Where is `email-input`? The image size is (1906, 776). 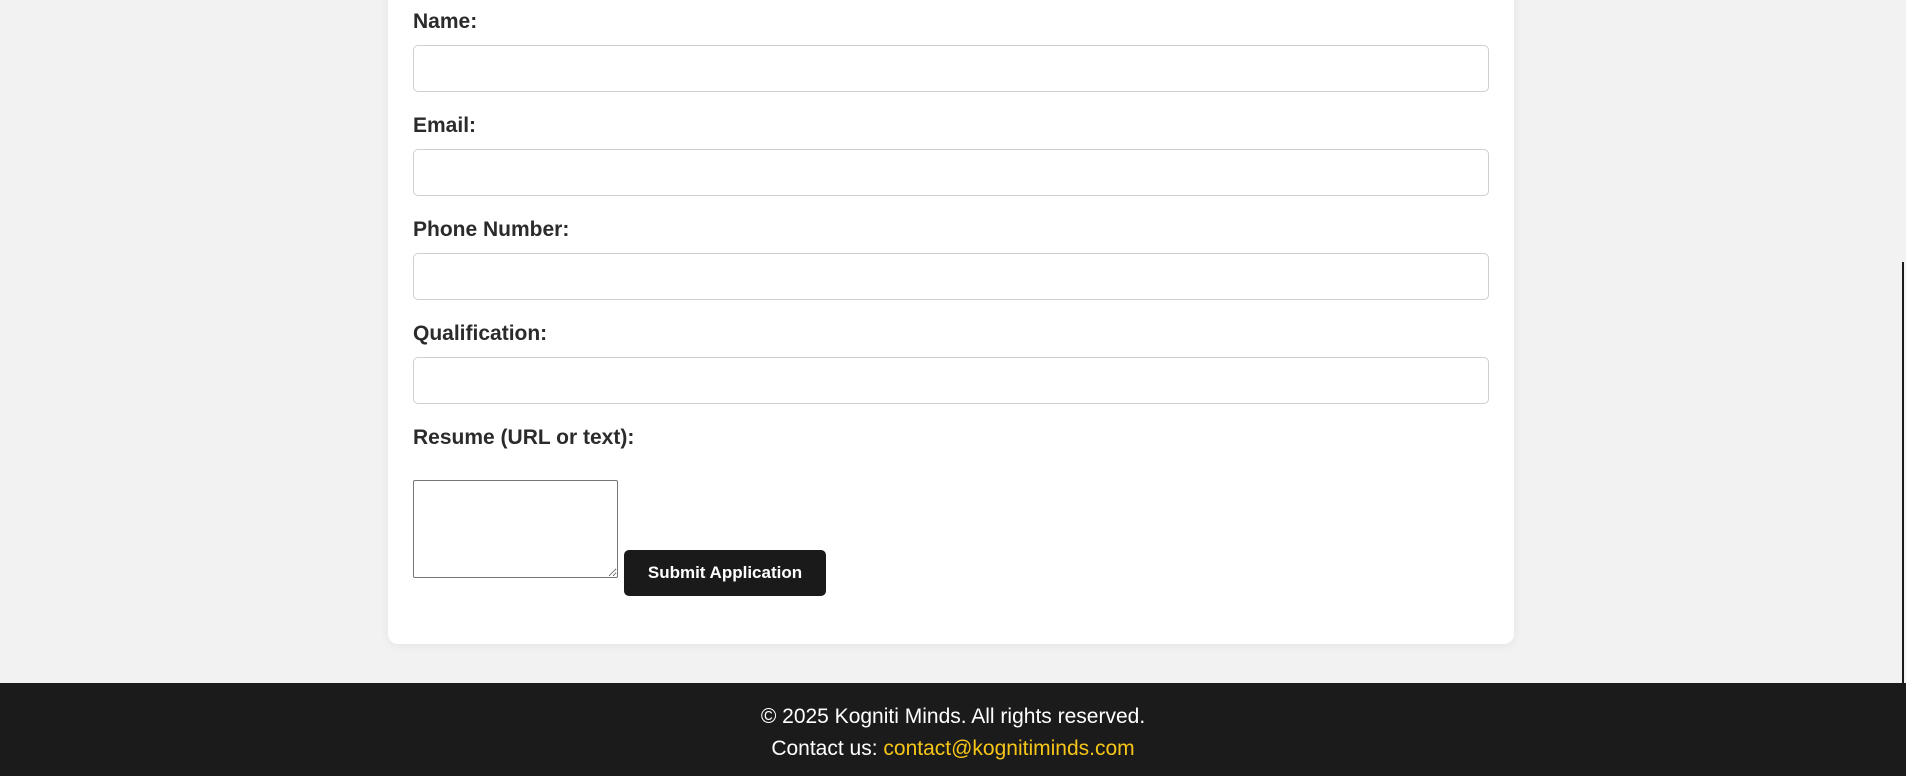 email-input is located at coordinates (951, 172).